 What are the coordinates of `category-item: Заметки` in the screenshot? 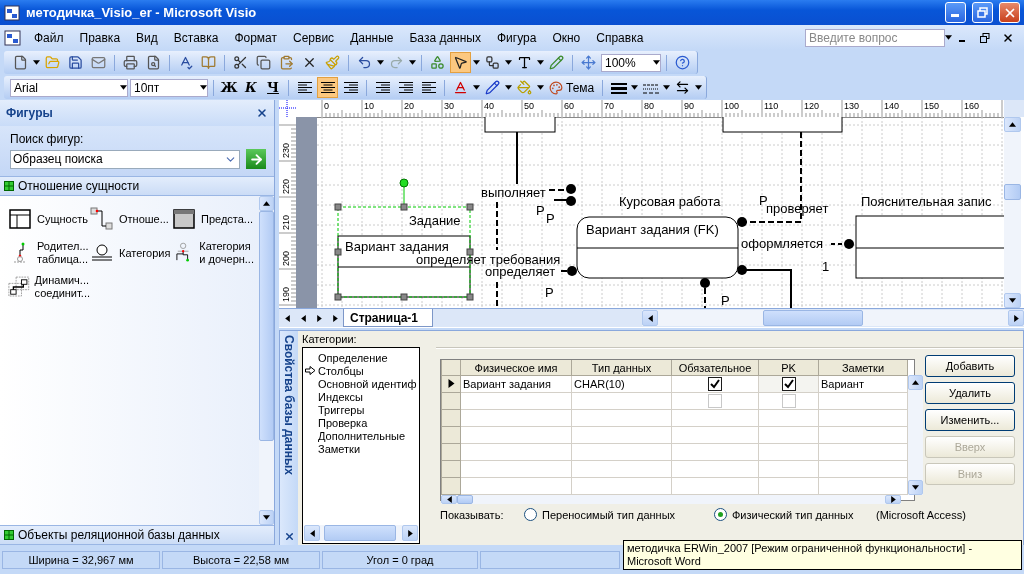 It's located at (339, 448).